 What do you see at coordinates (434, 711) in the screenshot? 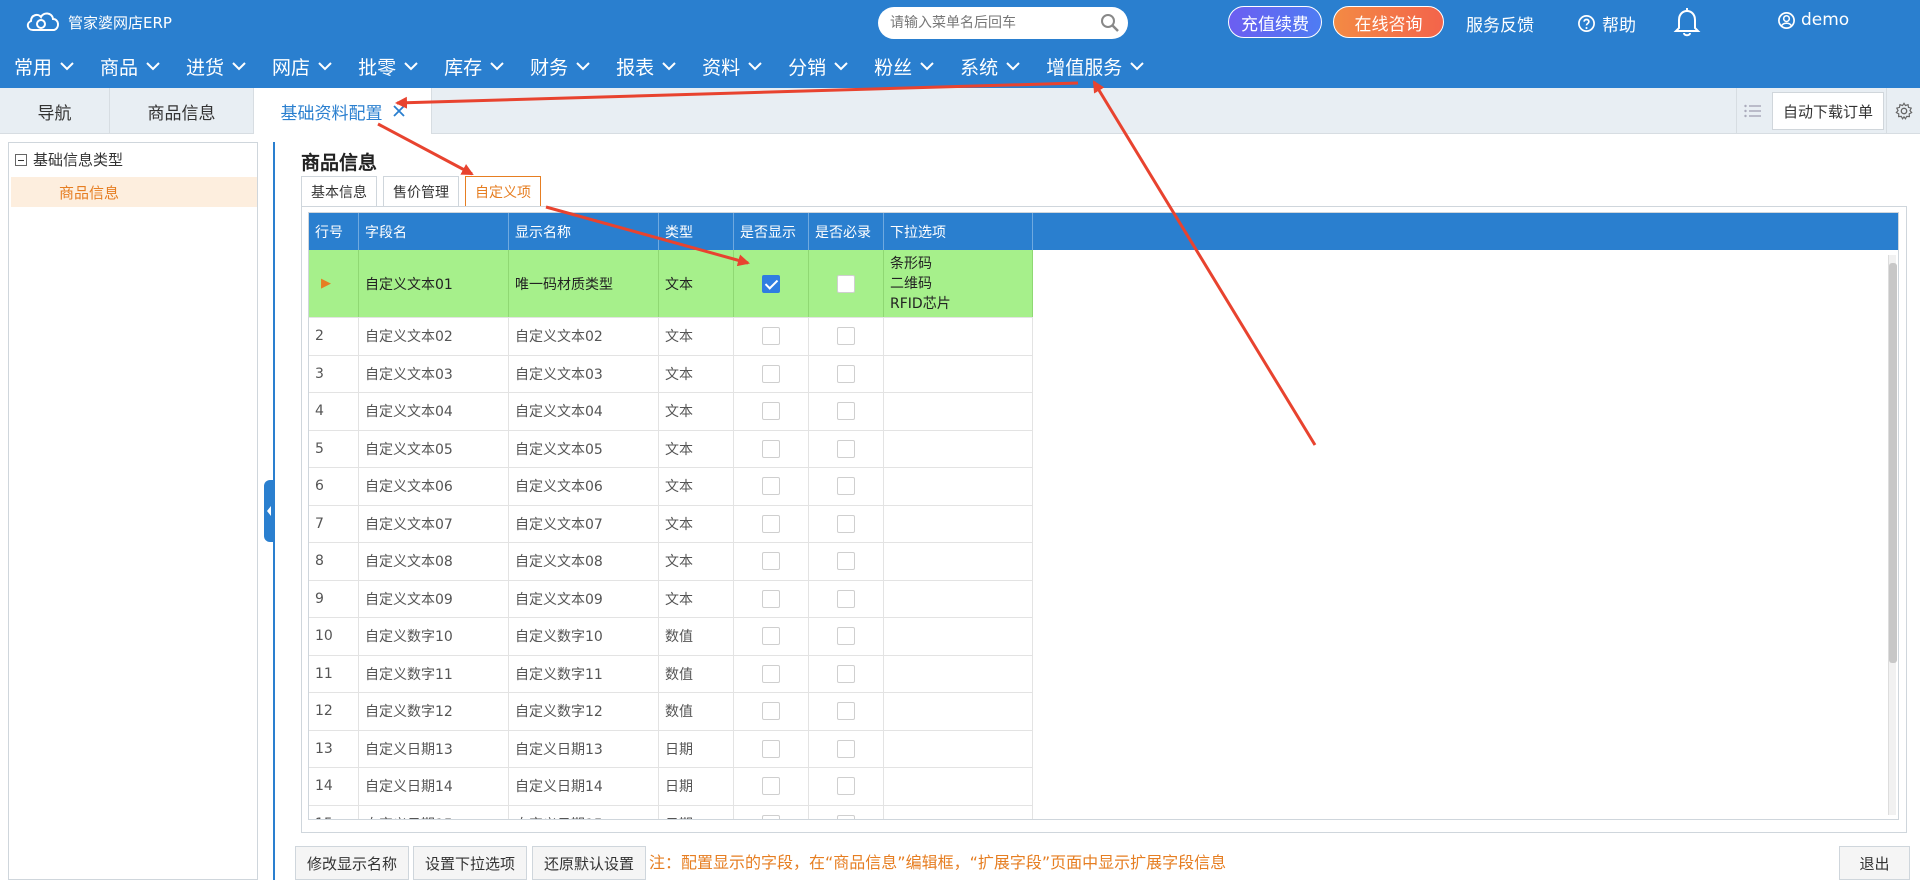
I see `field-name-cell: 自定义数字12` at bounding box center [434, 711].